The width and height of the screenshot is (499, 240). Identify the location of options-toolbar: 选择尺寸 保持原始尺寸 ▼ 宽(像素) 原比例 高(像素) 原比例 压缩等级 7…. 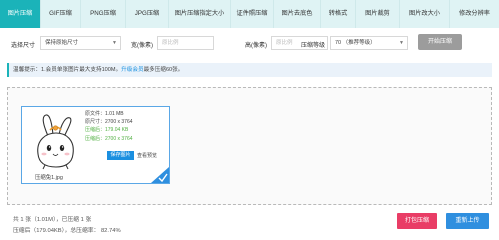
(249, 43).